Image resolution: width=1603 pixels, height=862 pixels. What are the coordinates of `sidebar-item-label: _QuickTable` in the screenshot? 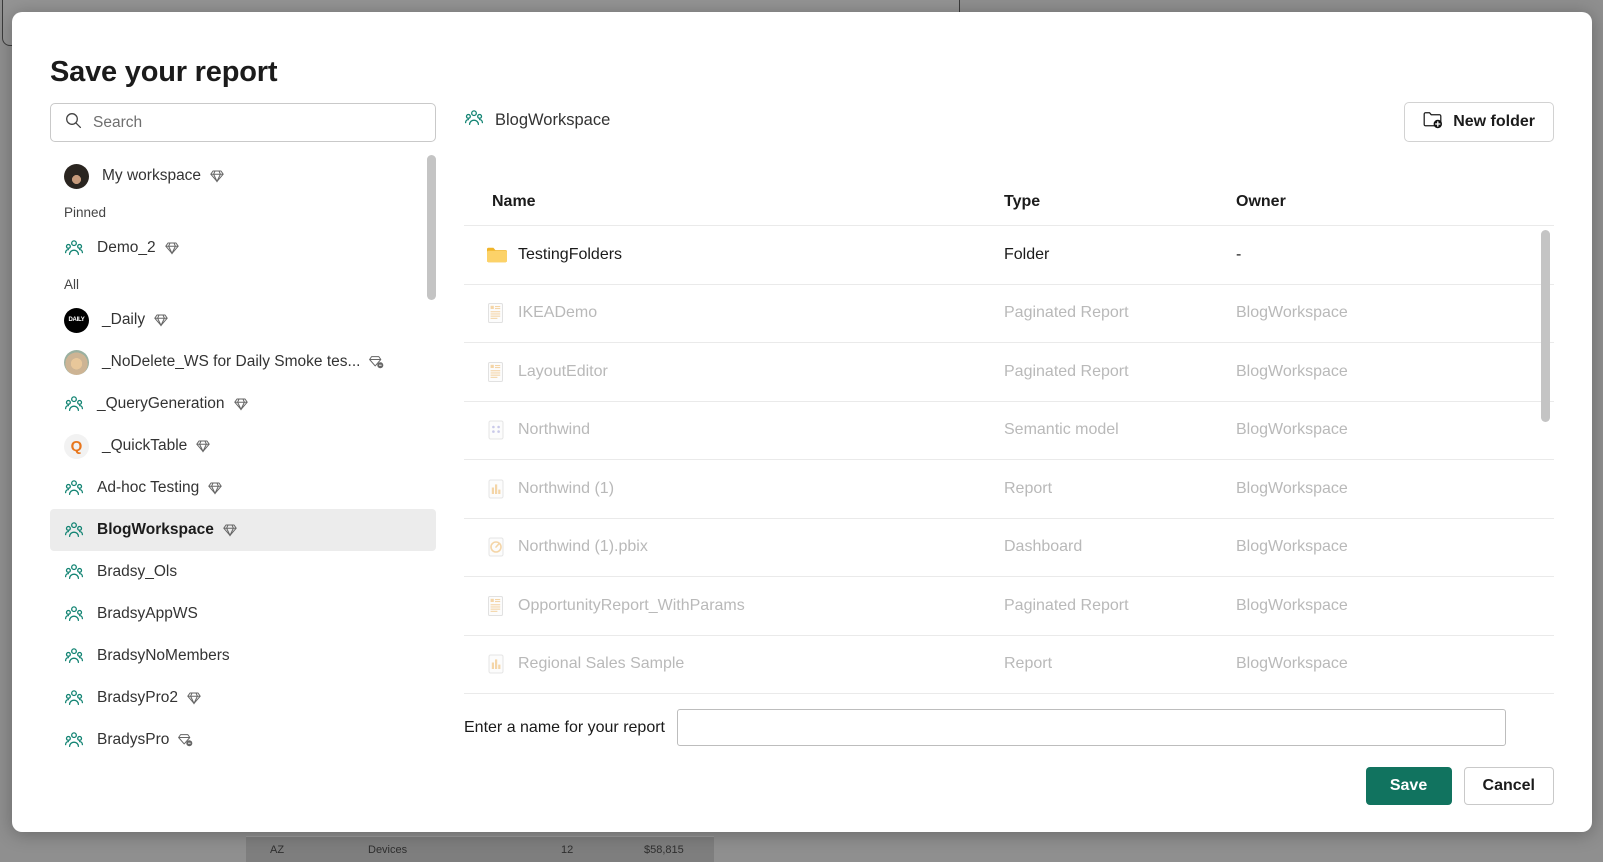 It's located at (145, 445).